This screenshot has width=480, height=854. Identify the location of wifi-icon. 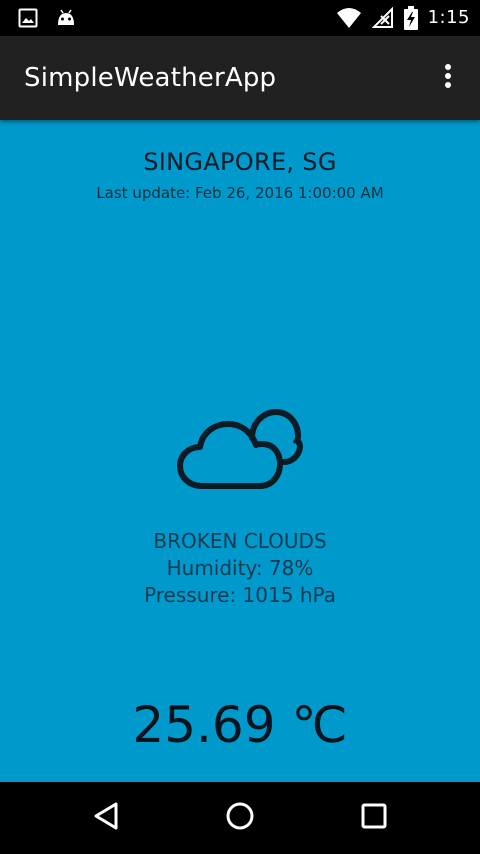
(349, 18).